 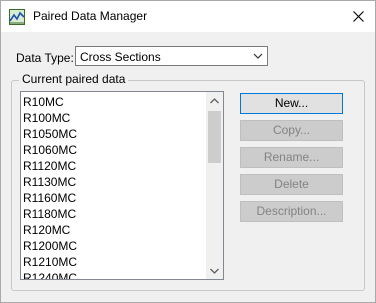 What do you see at coordinates (49, 198) in the screenshot?
I see `list-item: R1160MC` at bounding box center [49, 198].